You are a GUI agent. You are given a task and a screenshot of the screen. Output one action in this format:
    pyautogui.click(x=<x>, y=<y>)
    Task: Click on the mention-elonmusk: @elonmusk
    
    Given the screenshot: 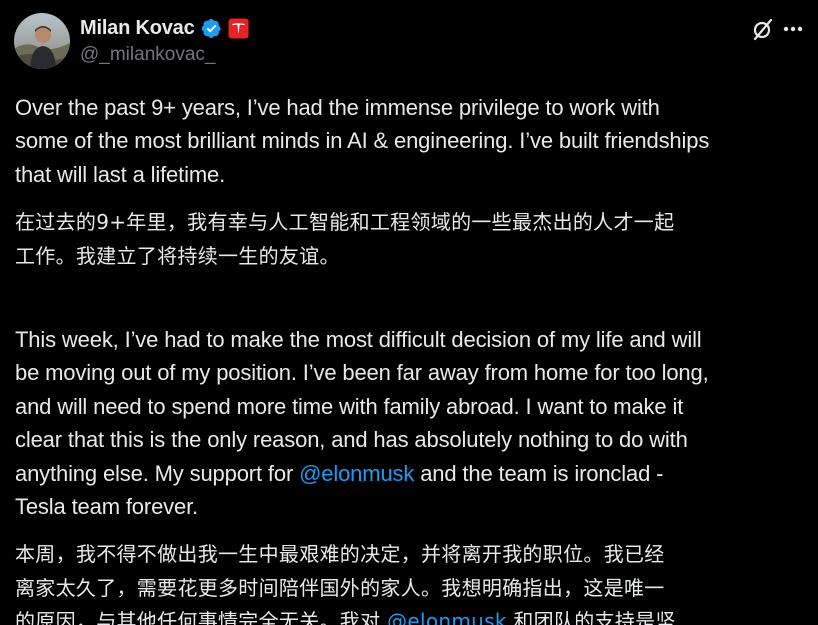 What is the action you would take?
    pyautogui.click(x=356, y=473)
    